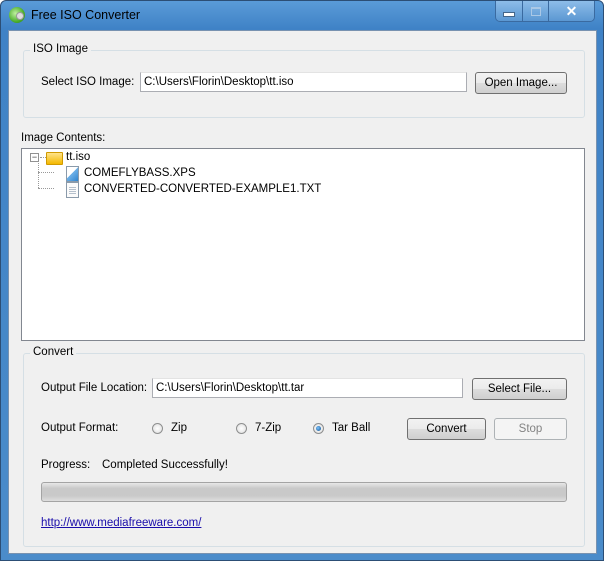  I want to click on tree-item: CONVERTED-CONVERTED-EXAMPLE1.TXT, so click(172, 189).